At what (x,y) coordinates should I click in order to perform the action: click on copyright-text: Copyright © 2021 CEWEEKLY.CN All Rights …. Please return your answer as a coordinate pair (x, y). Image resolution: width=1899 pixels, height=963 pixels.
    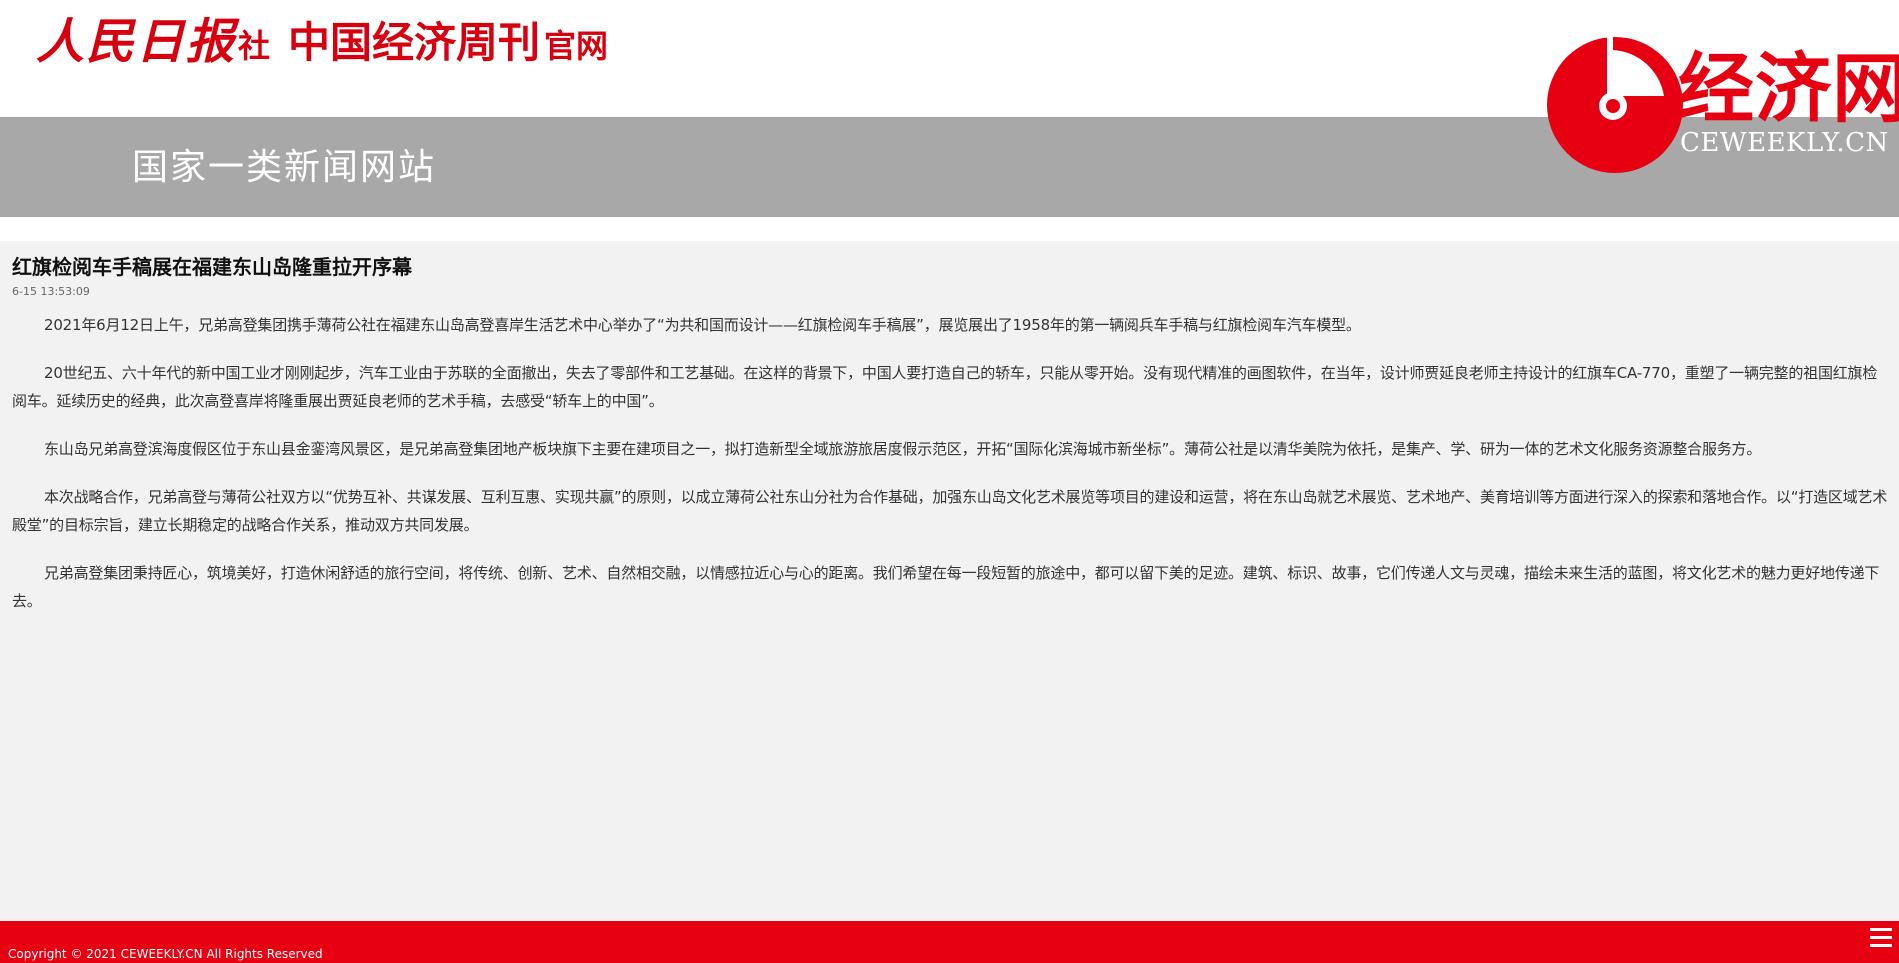
    Looking at the image, I should click on (165, 954).